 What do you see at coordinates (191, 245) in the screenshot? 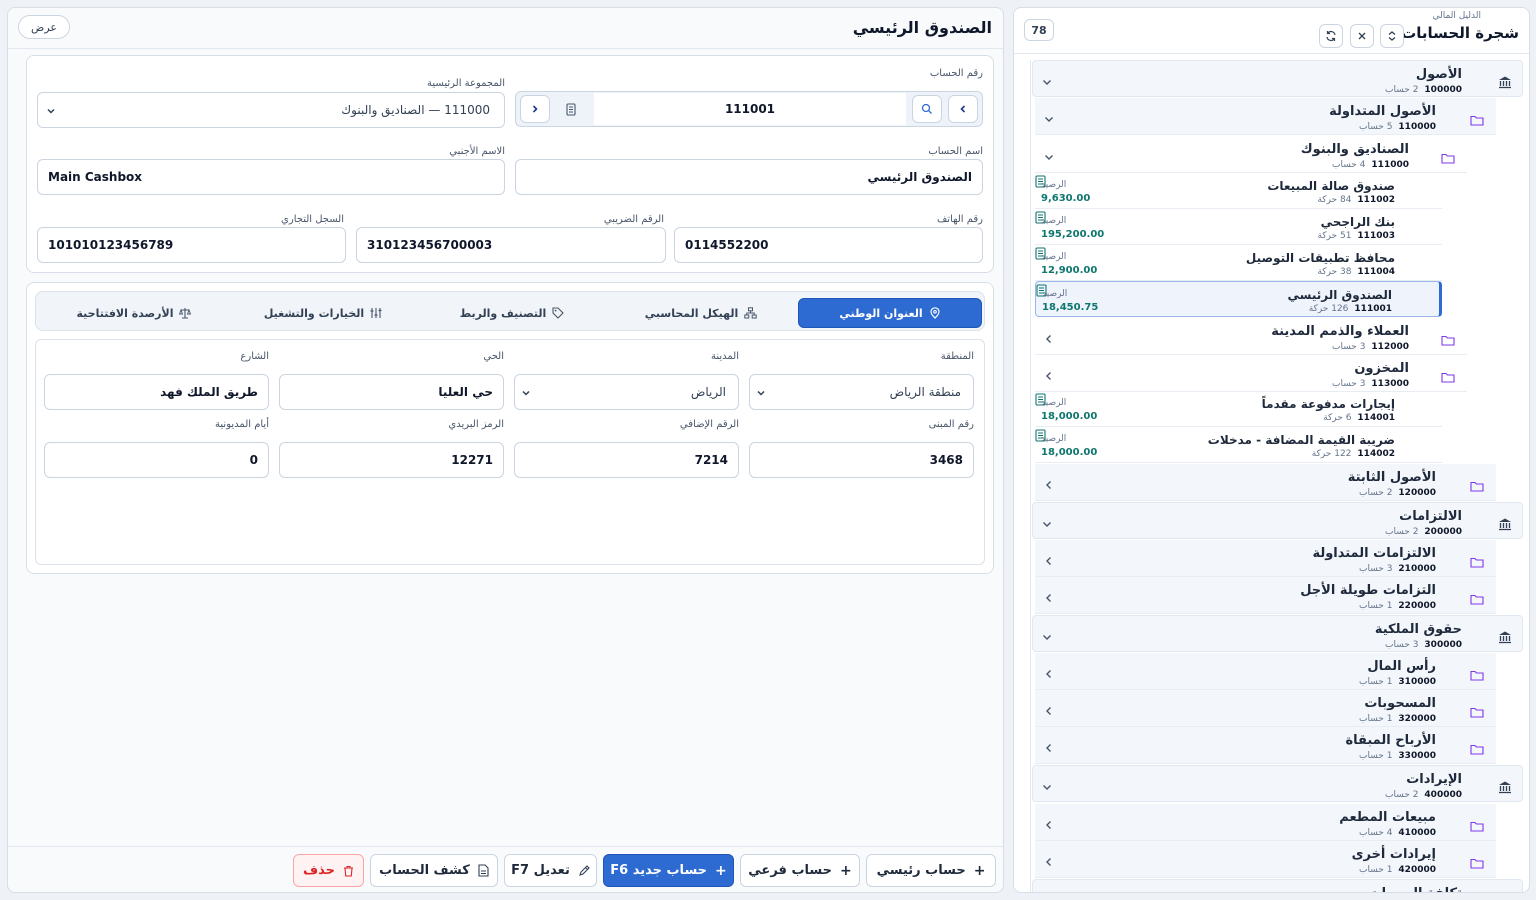
I see `commercial-register-input: 101010123456789` at bounding box center [191, 245].